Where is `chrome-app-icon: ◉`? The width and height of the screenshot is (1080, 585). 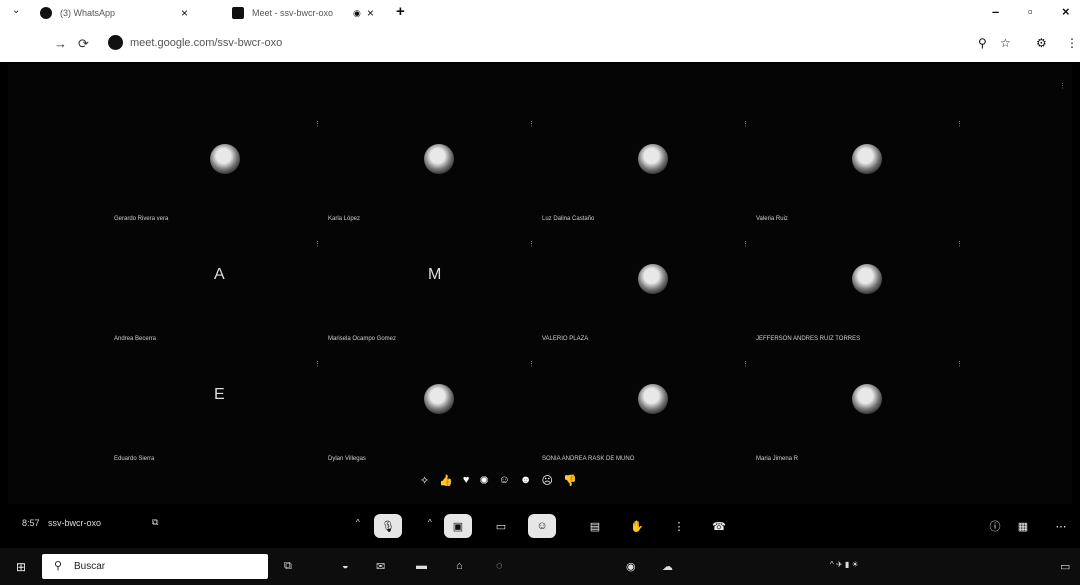
chrome-app-icon: ◉ is located at coordinates (631, 566).